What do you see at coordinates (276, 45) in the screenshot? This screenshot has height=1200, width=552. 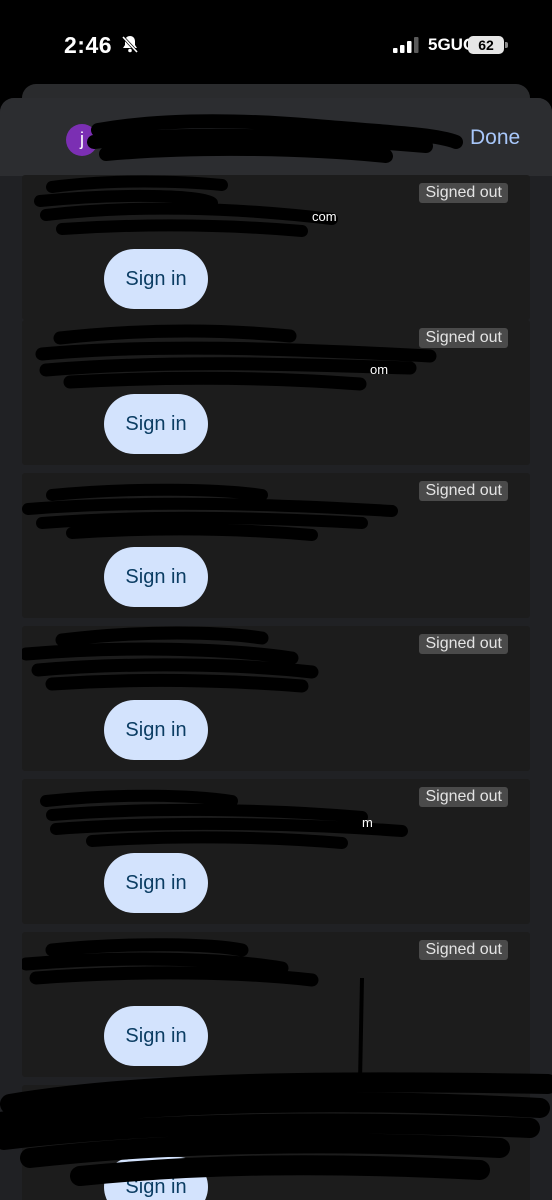 I see `status-bar: 2:46 5GUC 62` at bounding box center [276, 45].